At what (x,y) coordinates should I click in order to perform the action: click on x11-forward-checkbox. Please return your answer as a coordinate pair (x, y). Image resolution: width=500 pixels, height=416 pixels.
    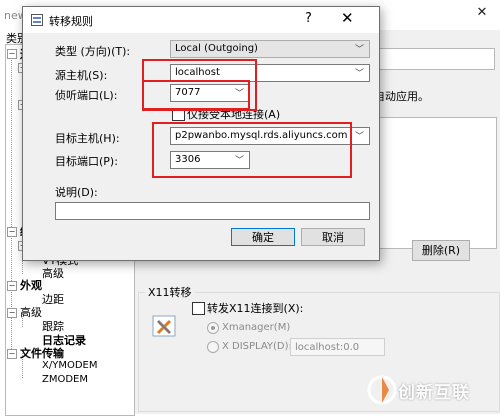
    Looking at the image, I should click on (198, 308).